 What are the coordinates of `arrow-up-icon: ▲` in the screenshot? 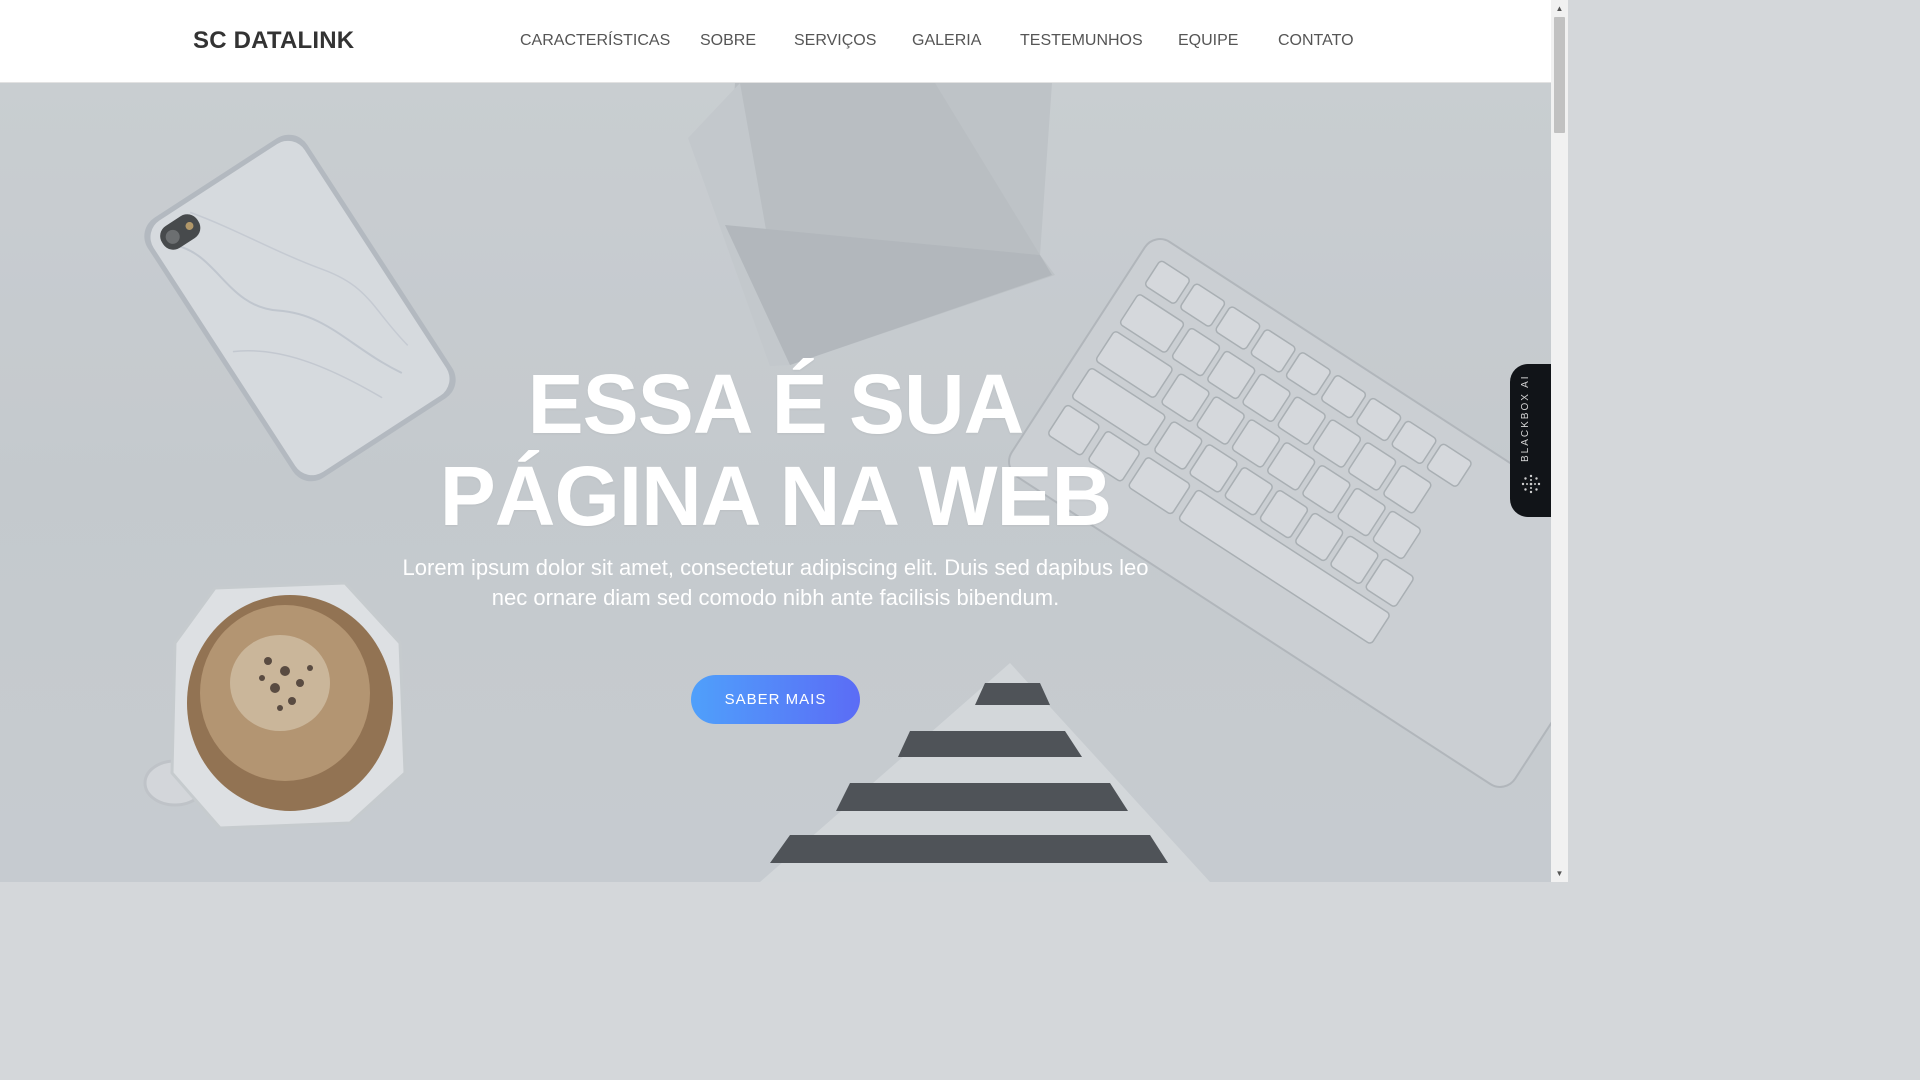 It's located at (1559, 8).